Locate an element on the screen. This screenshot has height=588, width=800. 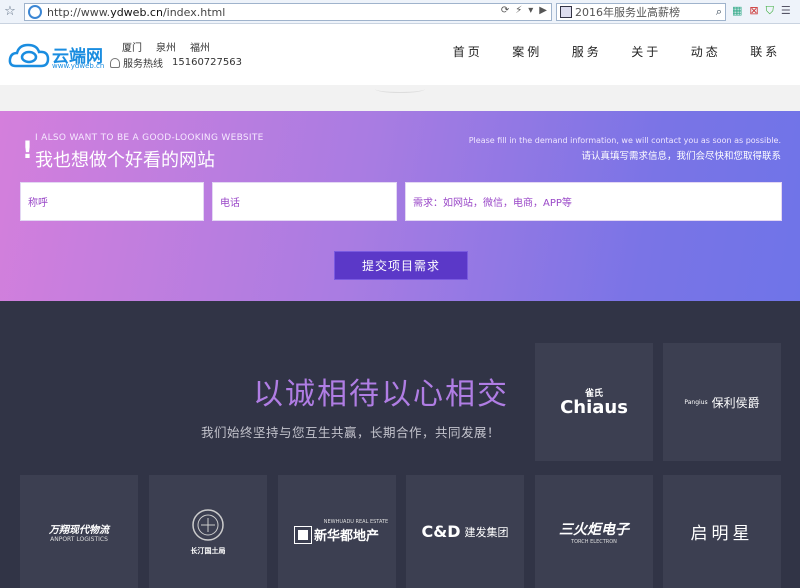
lightning-icon: ⚡ is located at coordinates (518, 10).